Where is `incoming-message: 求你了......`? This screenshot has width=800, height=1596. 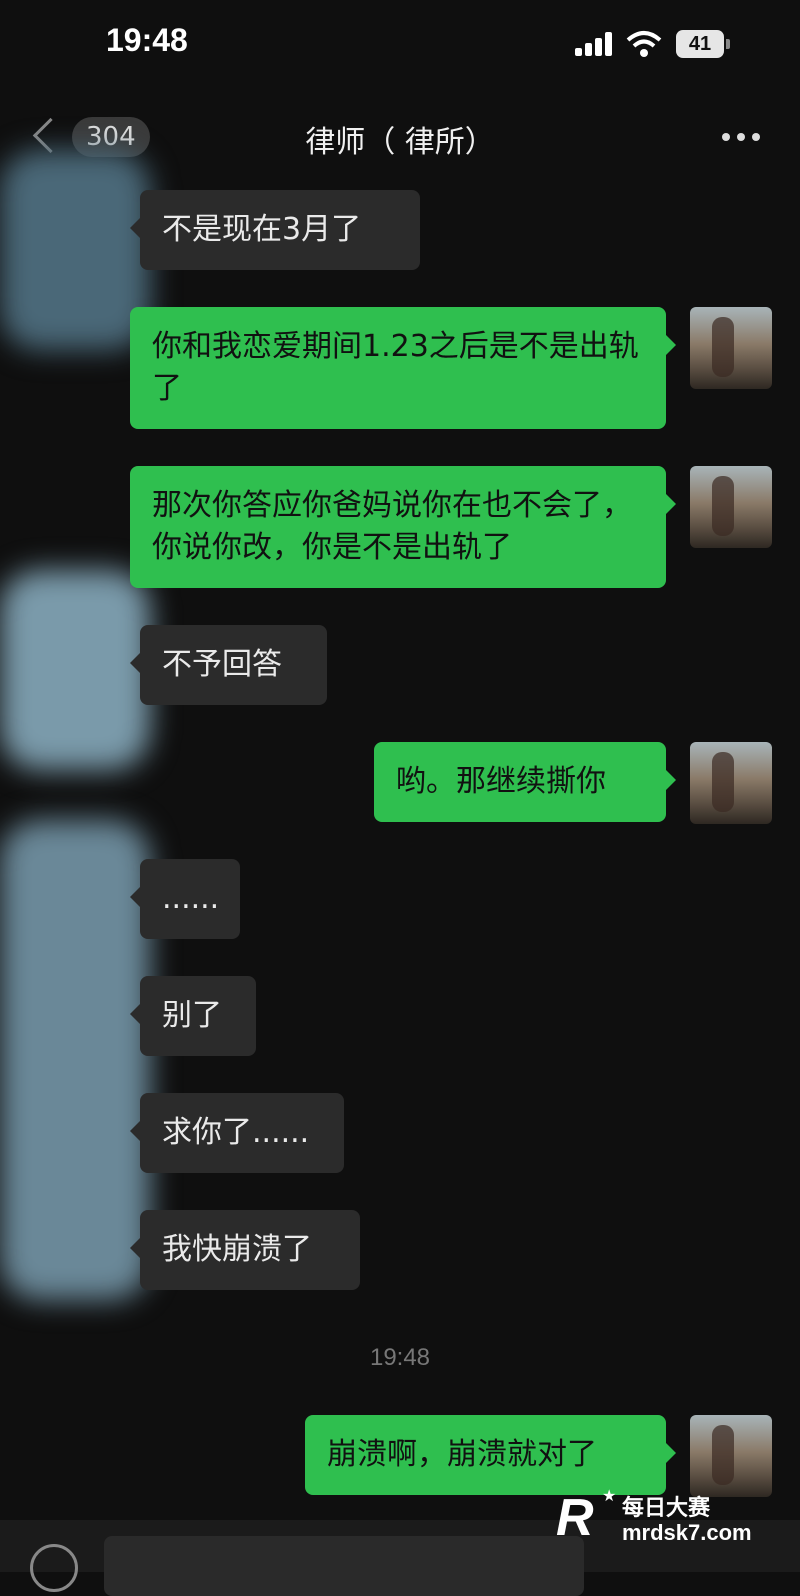 incoming-message: 求你了...... is located at coordinates (237, 1133).